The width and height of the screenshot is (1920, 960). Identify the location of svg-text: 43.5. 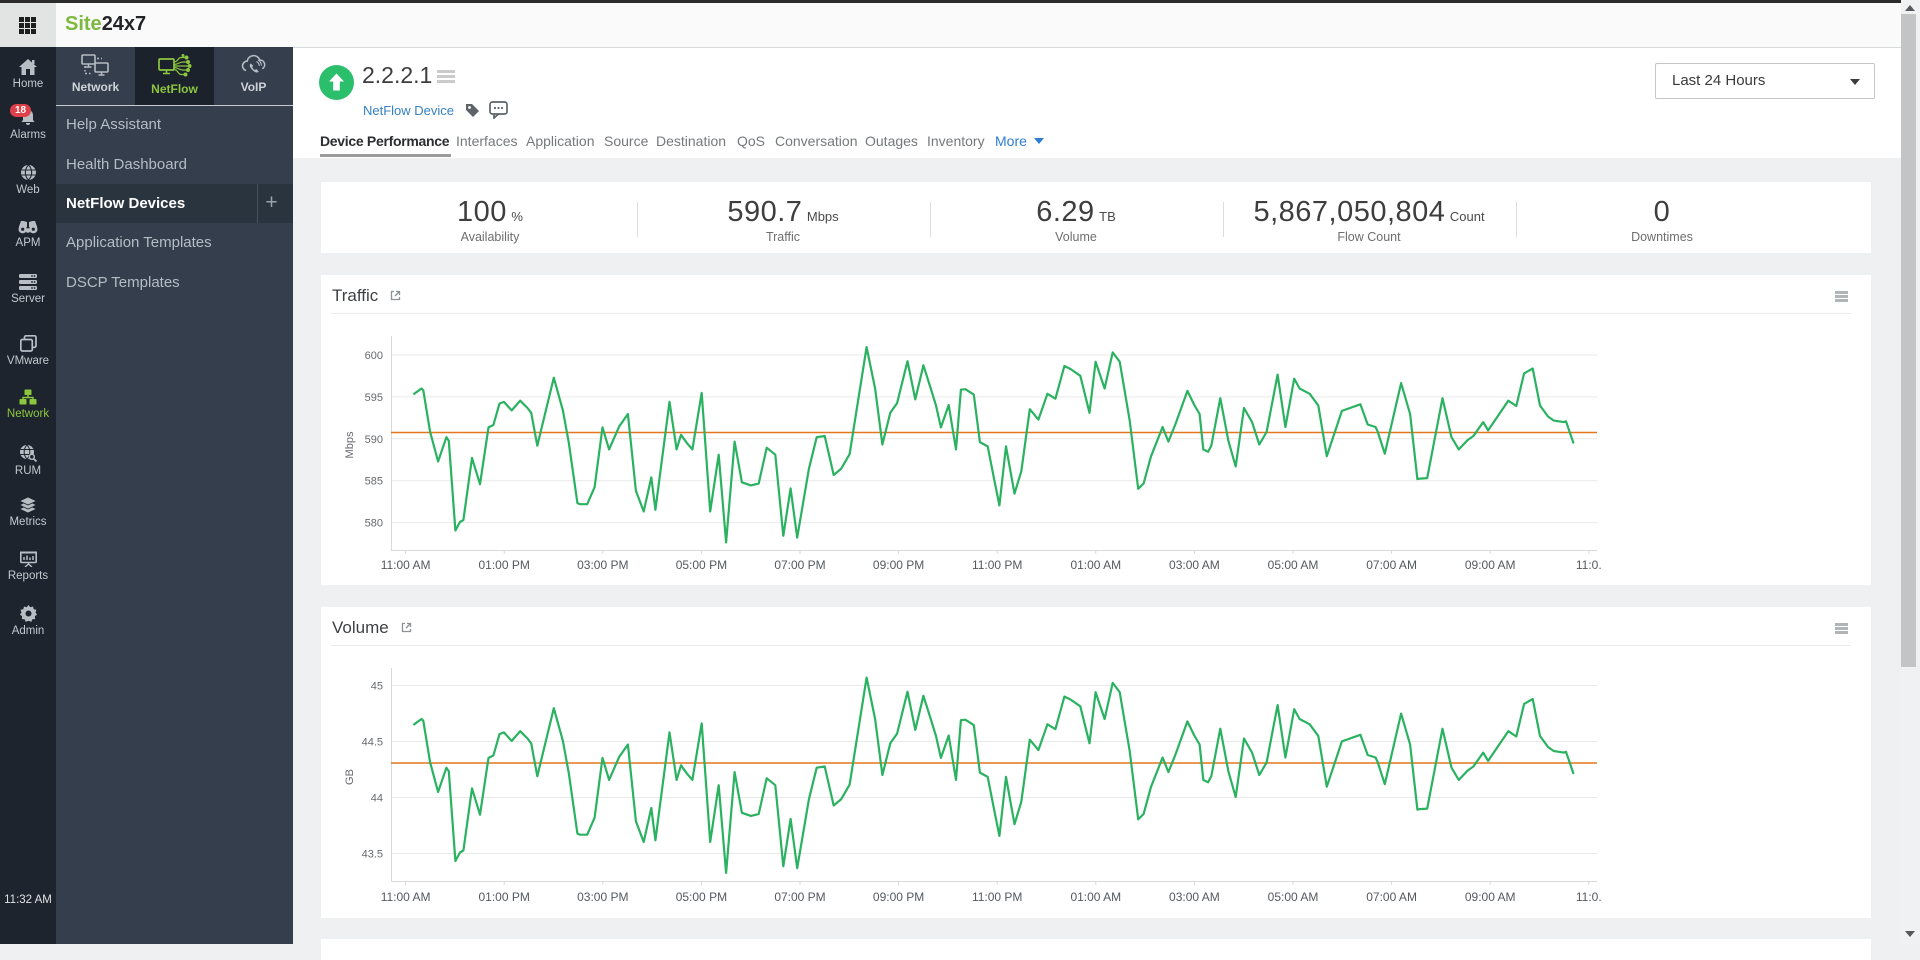
(372, 855).